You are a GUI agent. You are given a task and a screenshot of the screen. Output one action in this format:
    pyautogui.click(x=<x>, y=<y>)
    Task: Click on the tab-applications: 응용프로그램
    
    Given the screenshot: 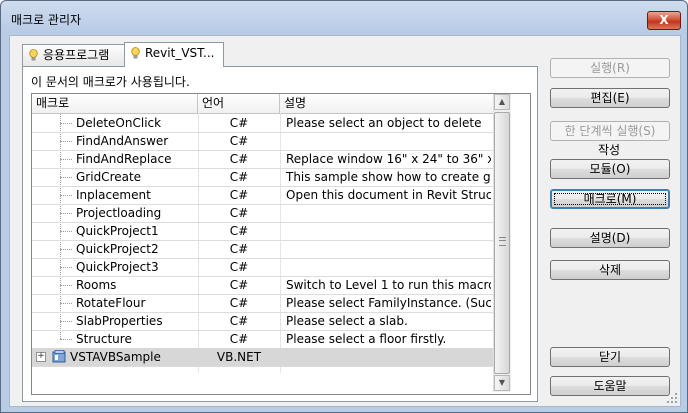 What is the action you would take?
    pyautogui.click(x=74, y=55)
    